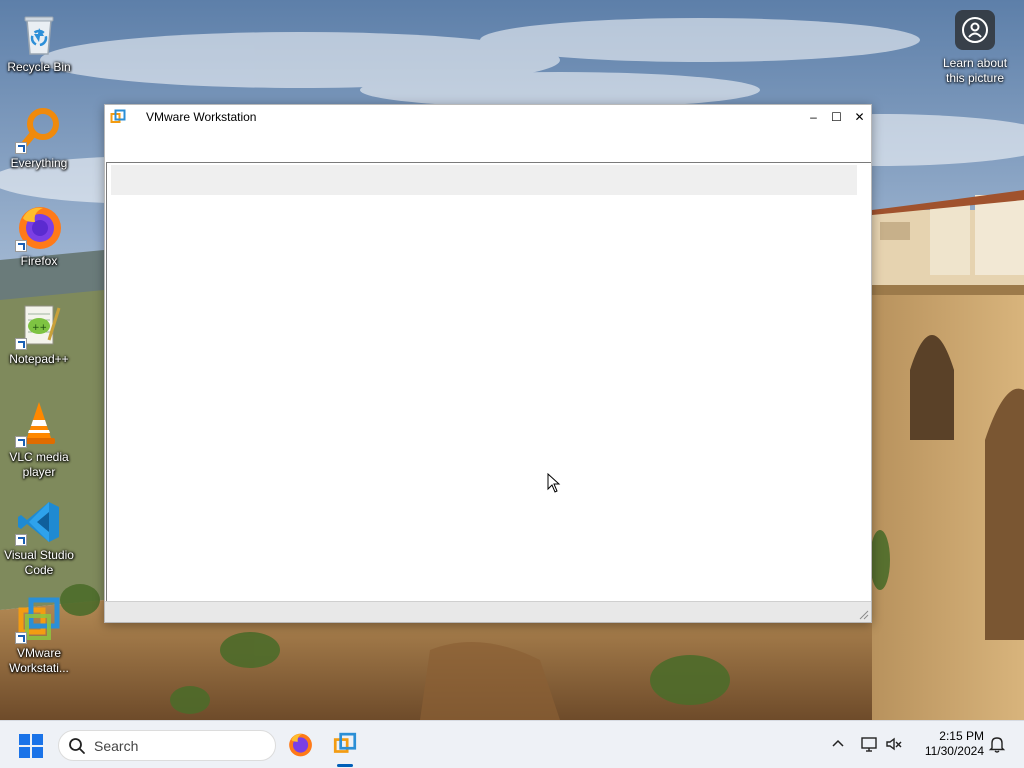 The width and height of the screenshot is (1024, 768). I want to click on learn-about-picture: Learn about this picture, so click(975, 48).